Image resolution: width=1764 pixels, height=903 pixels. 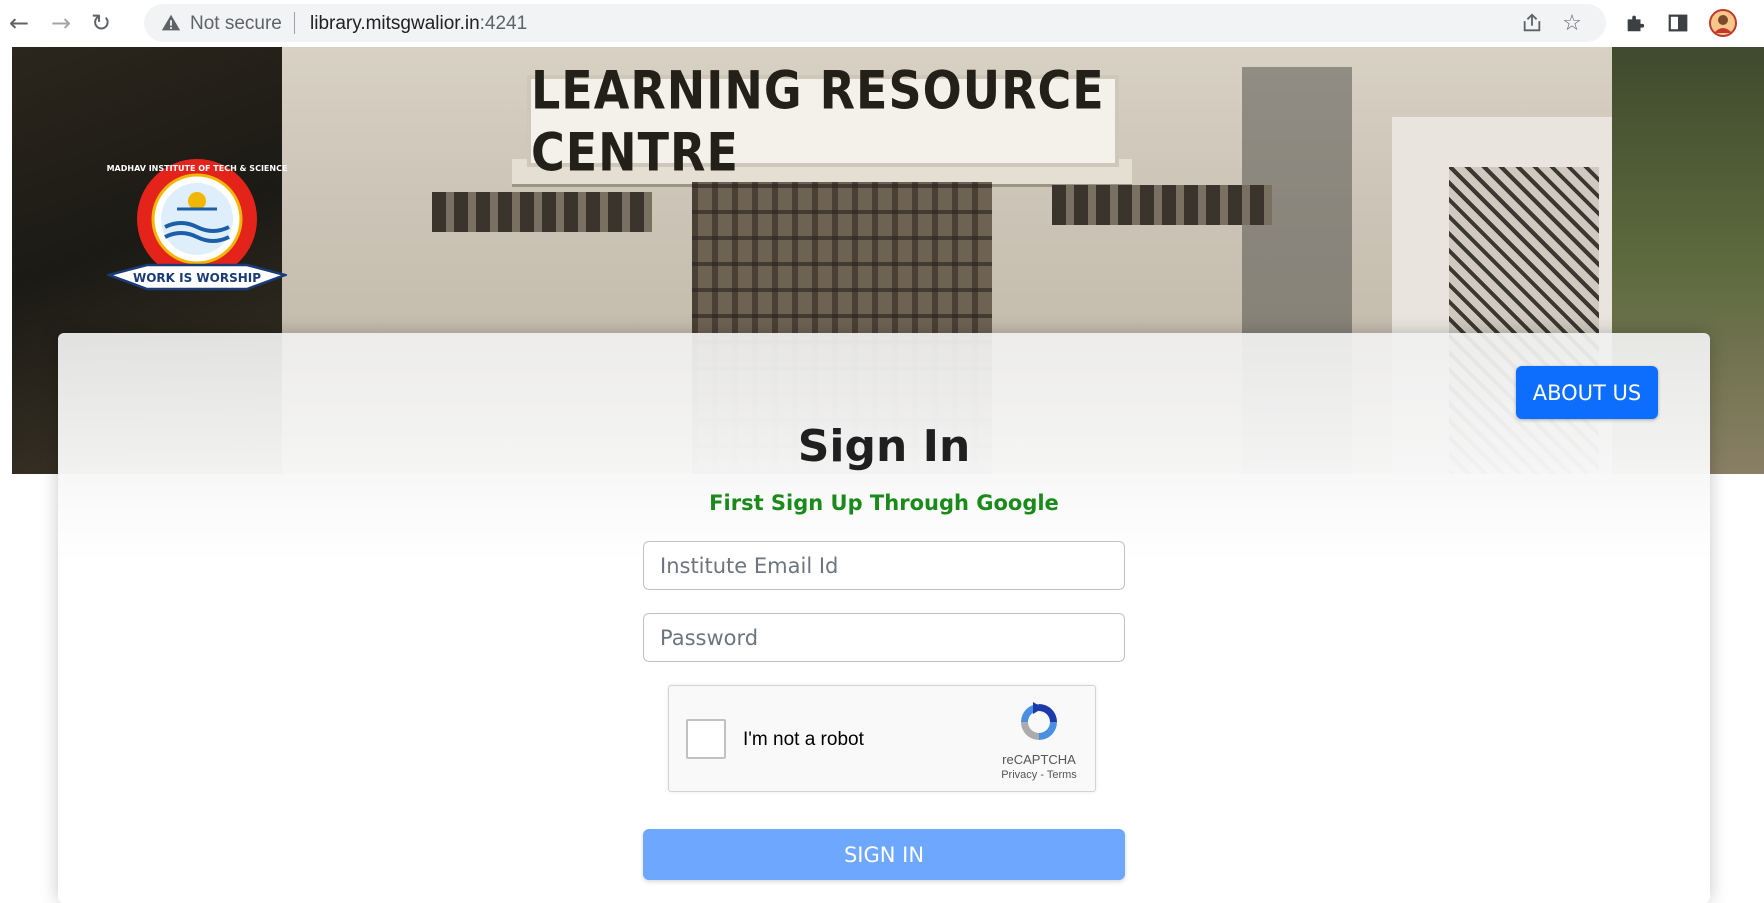 I want to click on page-title: Sign In, so click(x=884, y=446).